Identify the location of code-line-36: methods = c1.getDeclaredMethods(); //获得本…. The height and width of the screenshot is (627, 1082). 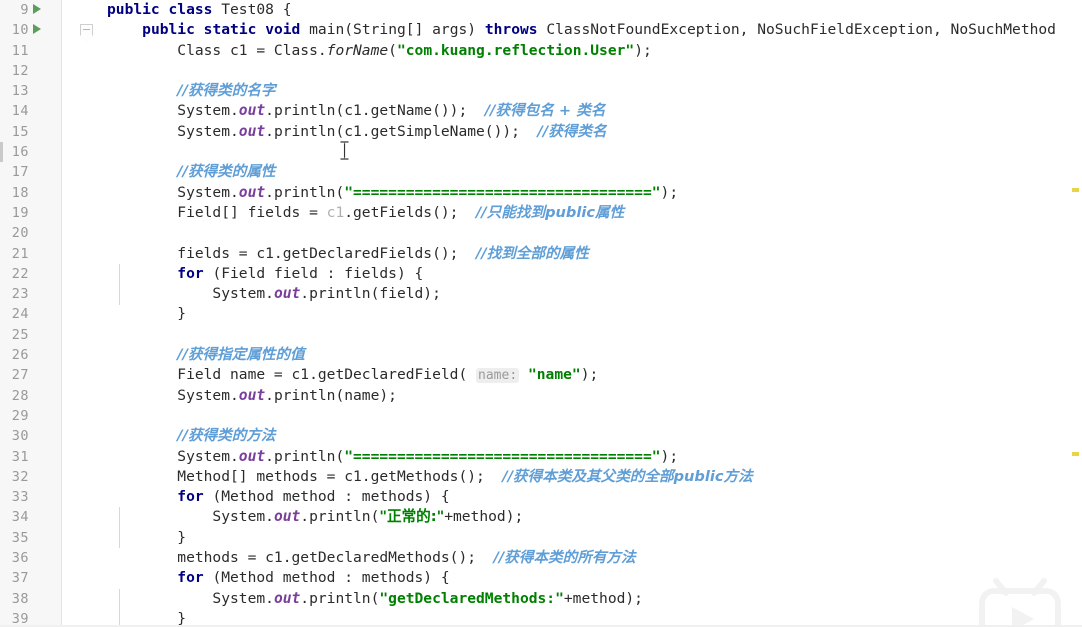
(594, 558).